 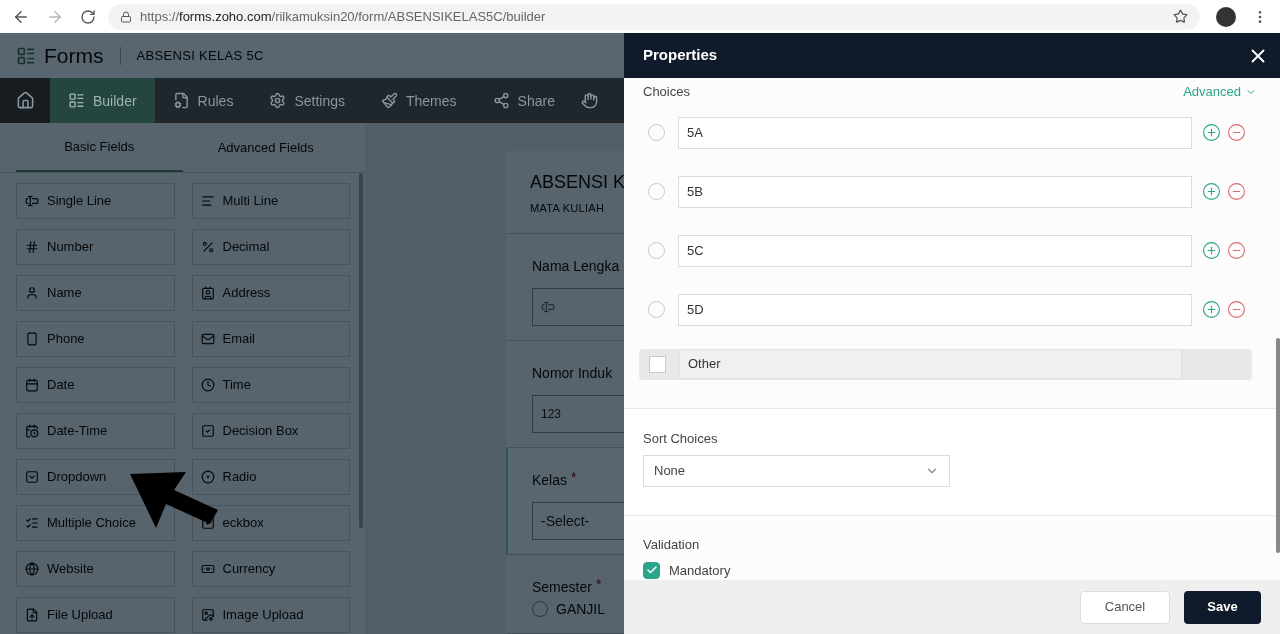 What do you see at coordinates (32, 385) in the screenshot?
I see `calendar-icon` at bounding box center [32, 385].